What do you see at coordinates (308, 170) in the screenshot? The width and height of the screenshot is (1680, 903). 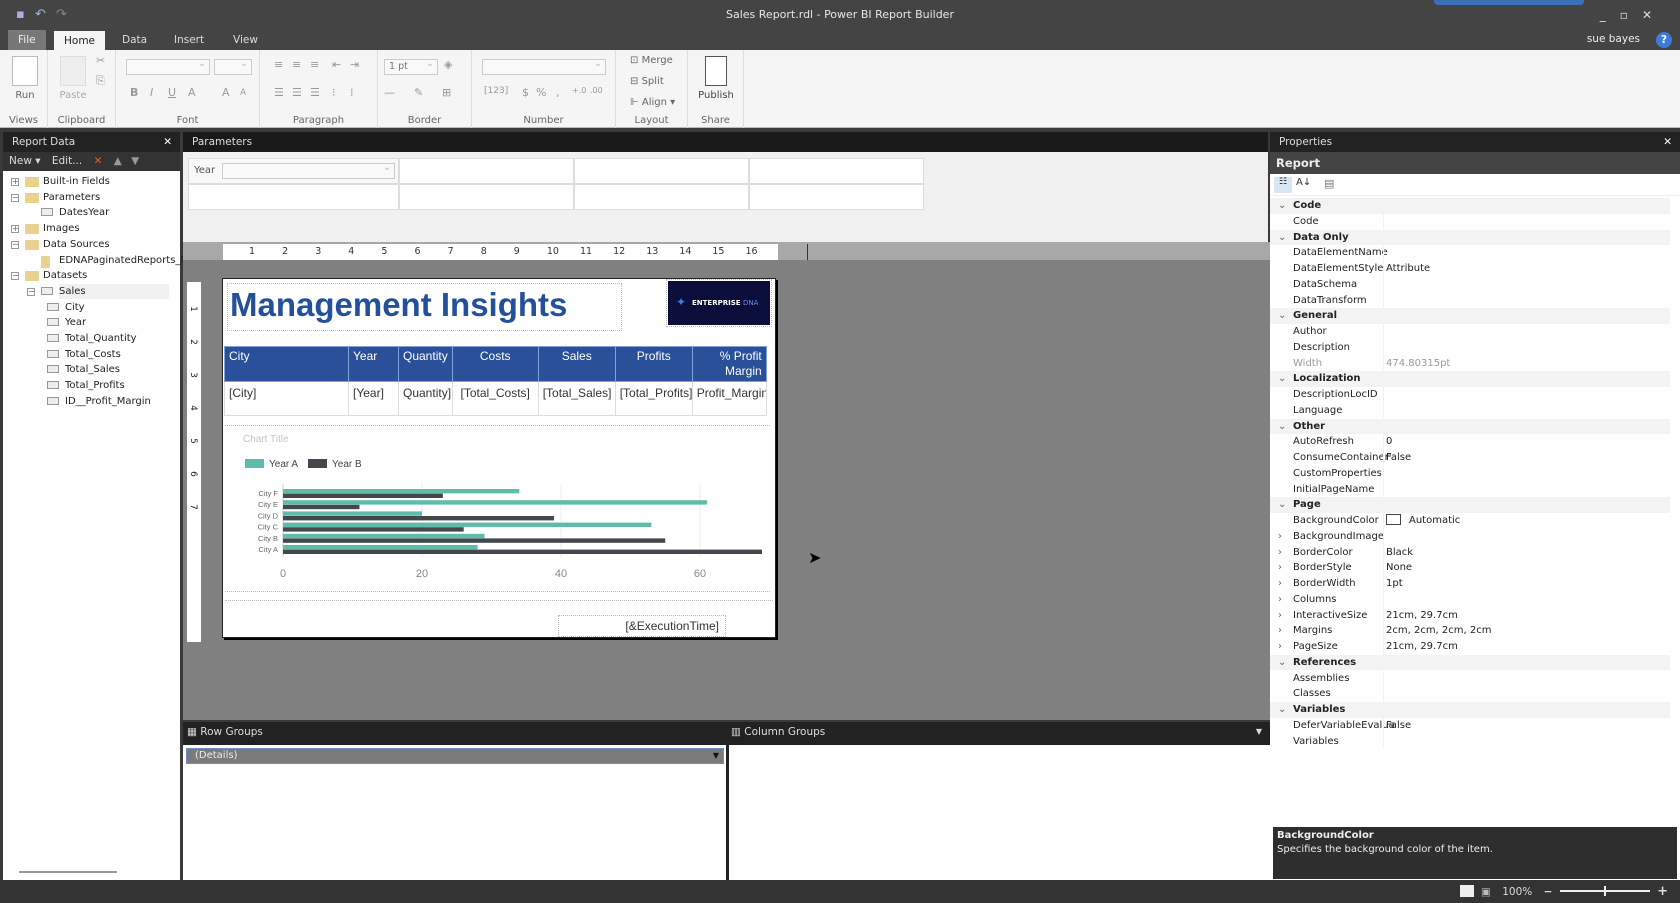 I see `parameter-year-select` at bounding box center [308, 170].